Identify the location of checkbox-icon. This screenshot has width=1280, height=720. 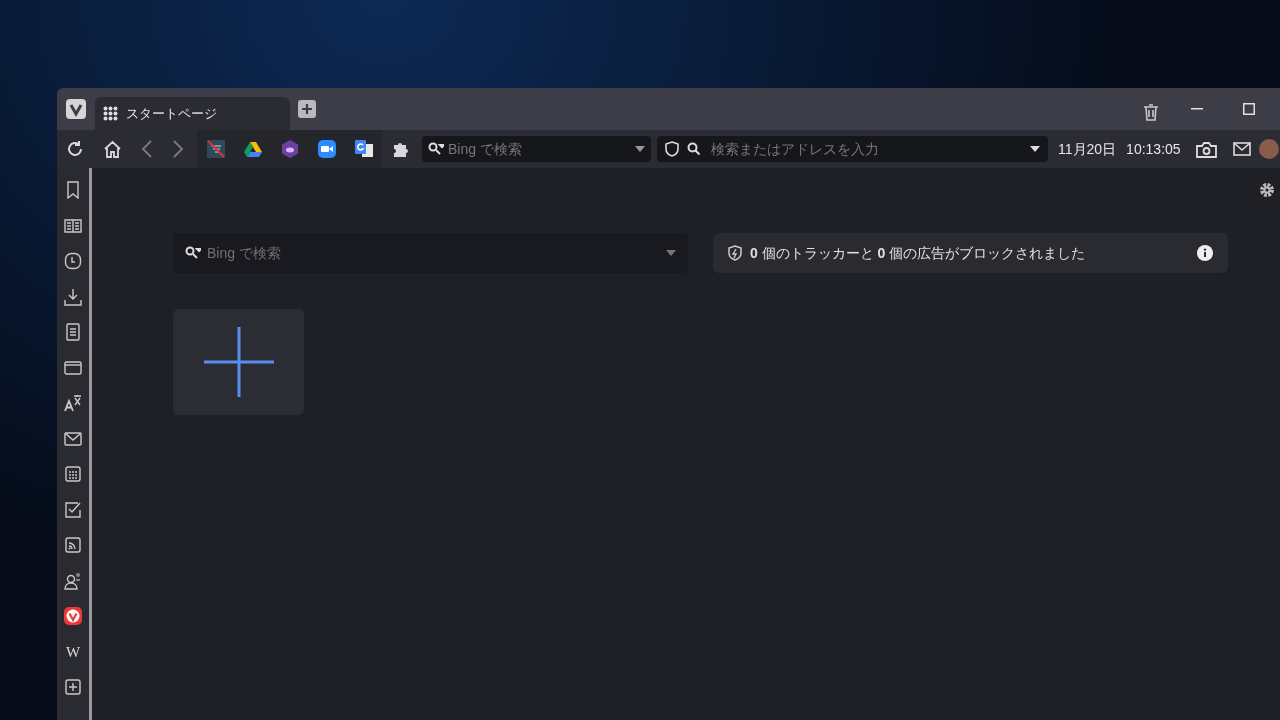
(73, 509).